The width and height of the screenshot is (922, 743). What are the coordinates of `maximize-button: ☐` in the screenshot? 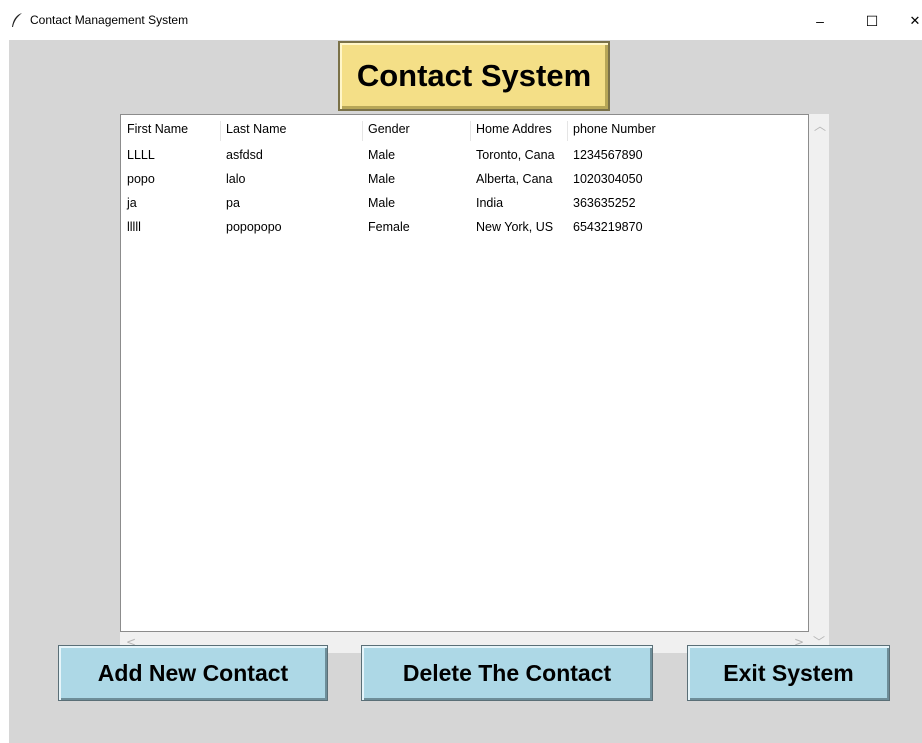 It's located at (872, 21).